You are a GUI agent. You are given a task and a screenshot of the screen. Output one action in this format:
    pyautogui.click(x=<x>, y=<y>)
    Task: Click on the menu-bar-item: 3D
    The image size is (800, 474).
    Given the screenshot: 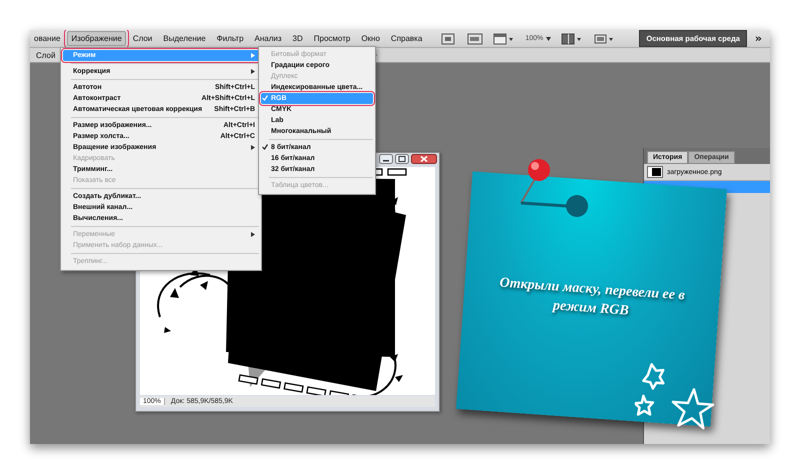 What is the action you would take?
    pyautogui.click(x=297, y=38)
    